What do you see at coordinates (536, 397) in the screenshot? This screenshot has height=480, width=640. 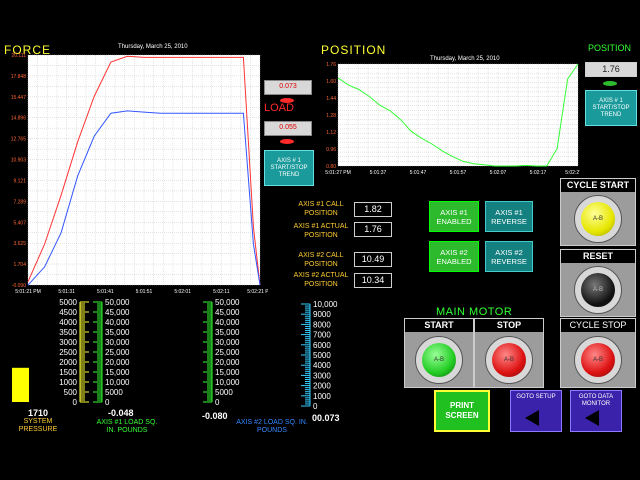 I see `goto-setup-label: GOTO SETUP` at bounding box center [536, 397].